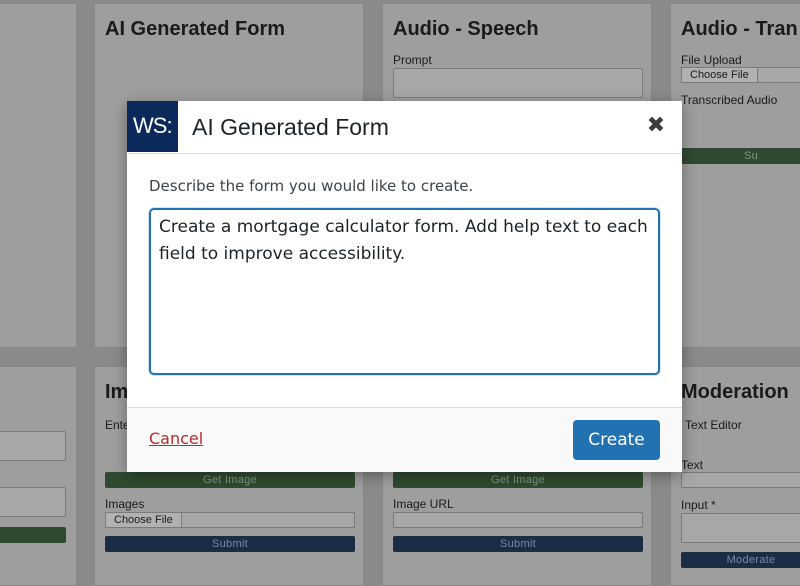 The width and height of the screenshot is (800, 586). What do you see at coordinates (518, 520) in the screenshot?
I see `image-url-input` at bounding box center [518, 520].